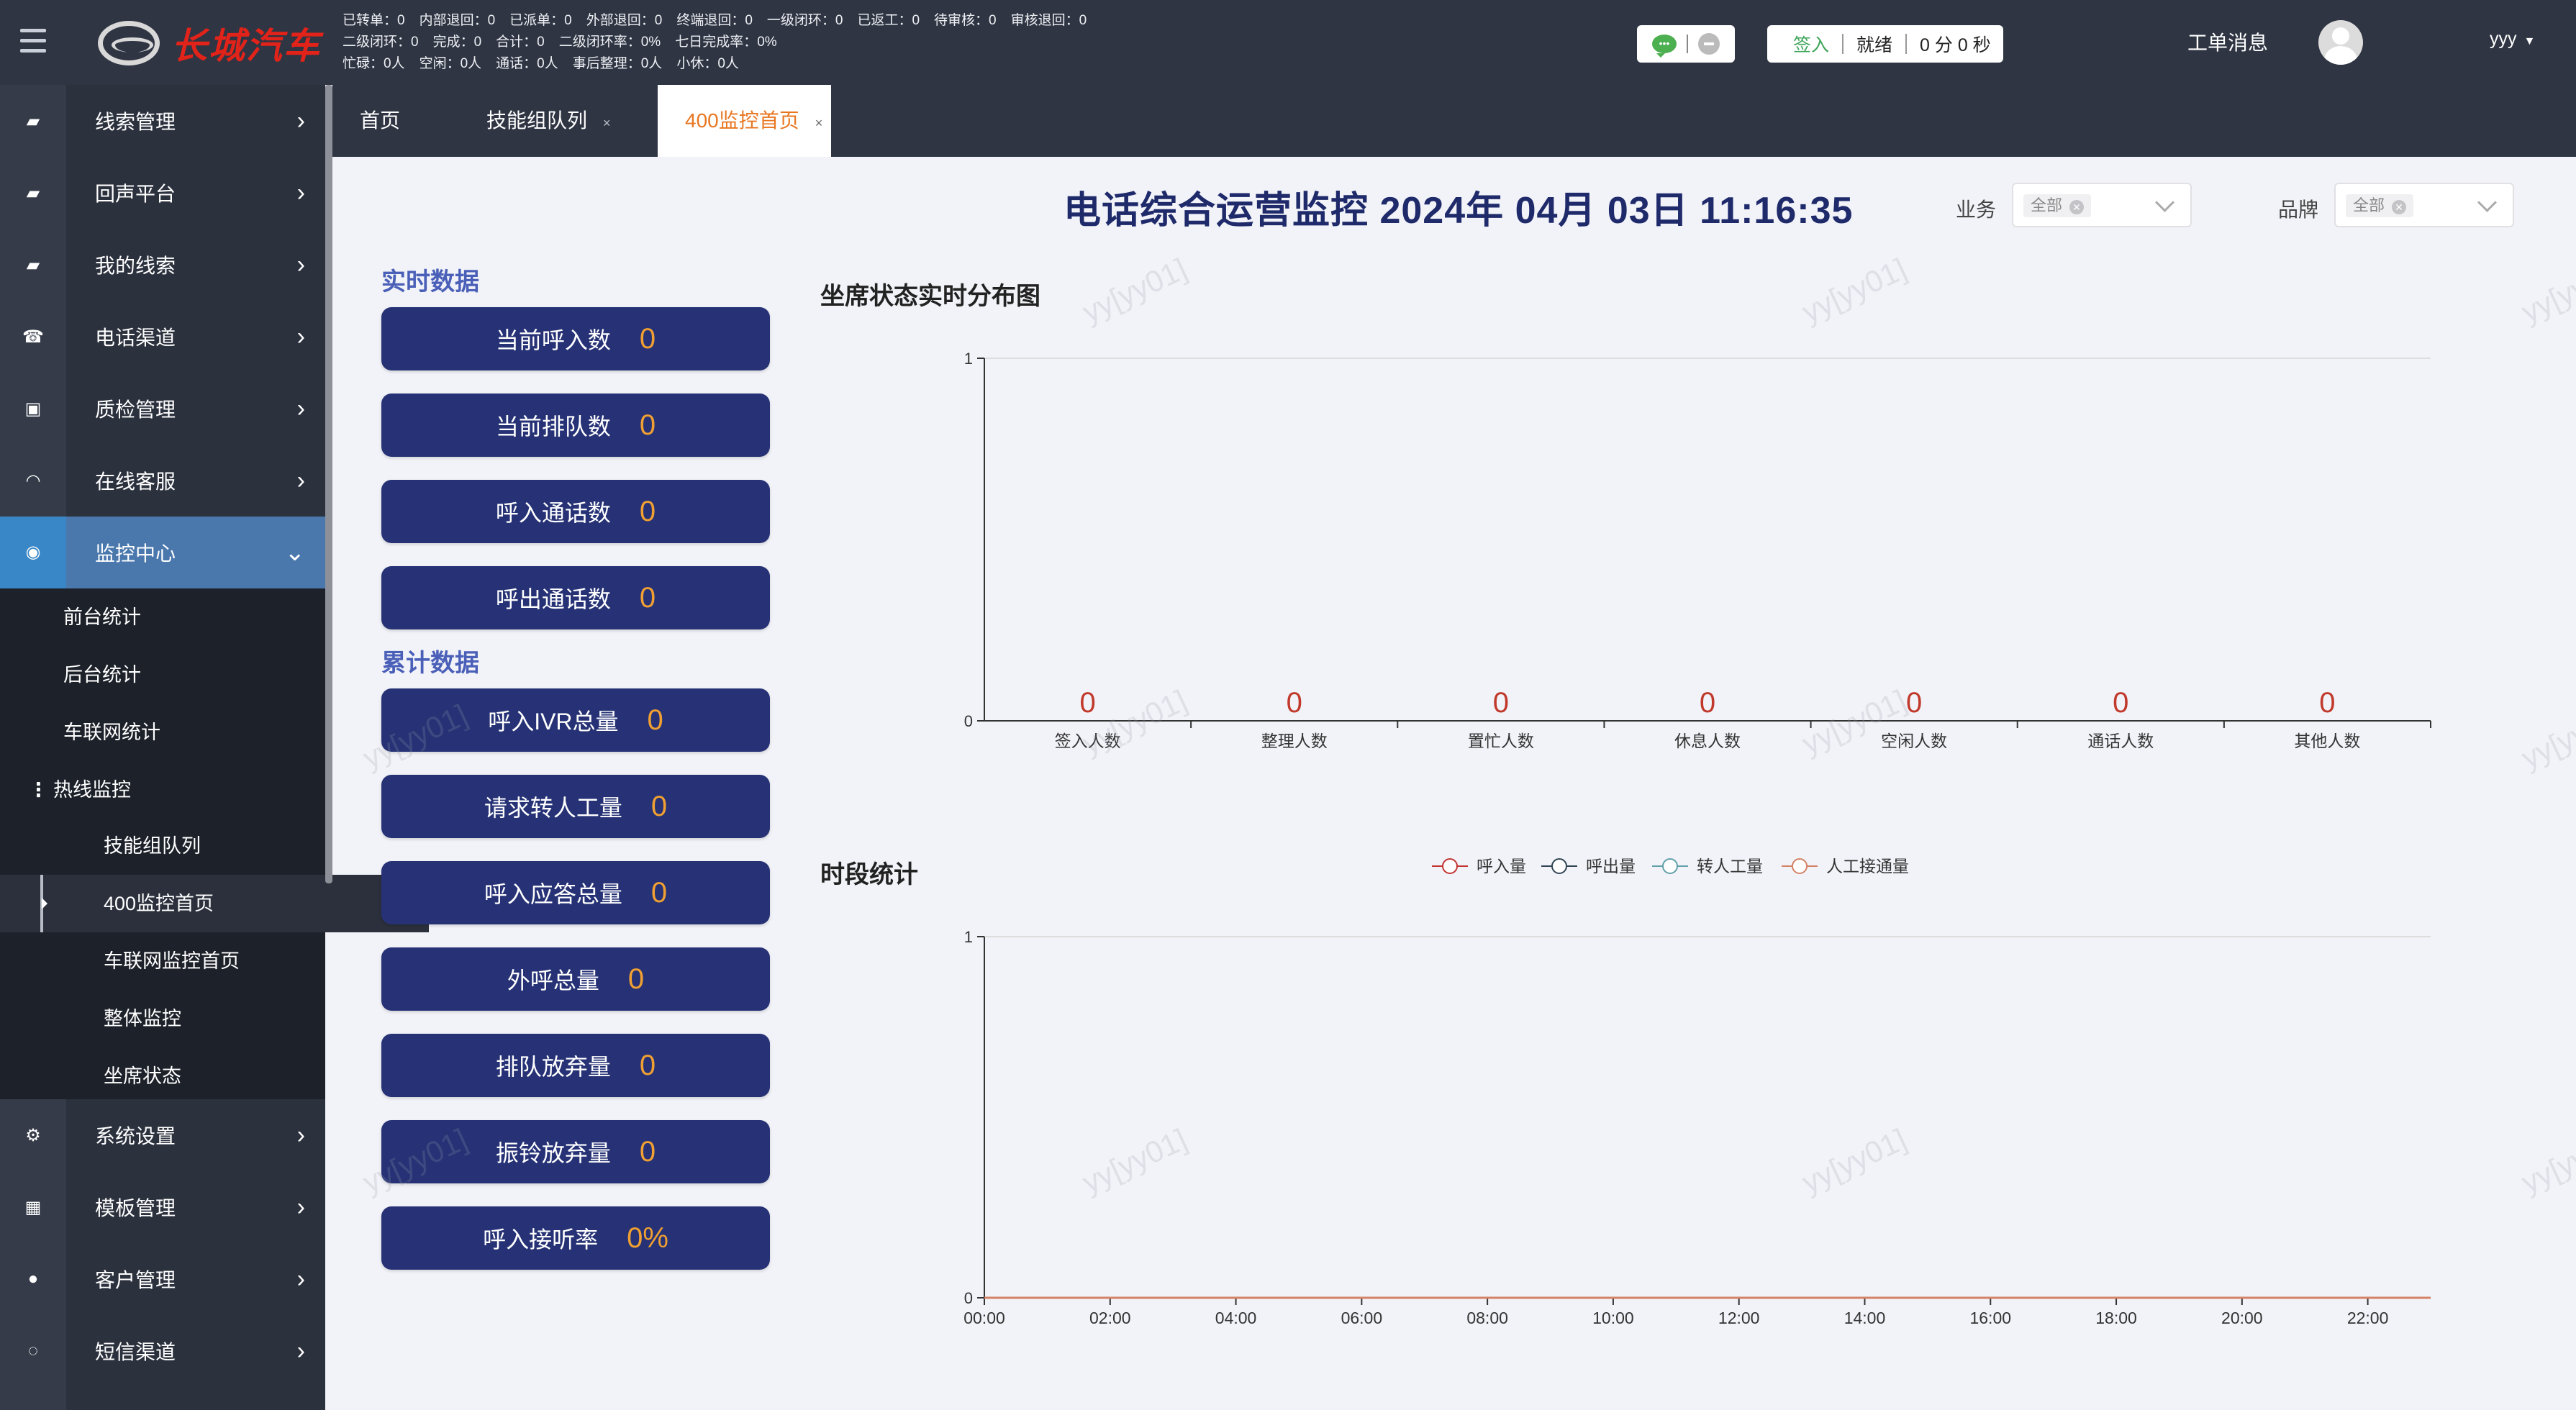  Describe the element at coordinates (2298, 210) in the screenshot. I see `brand-filter-label: 品牌` at that location.